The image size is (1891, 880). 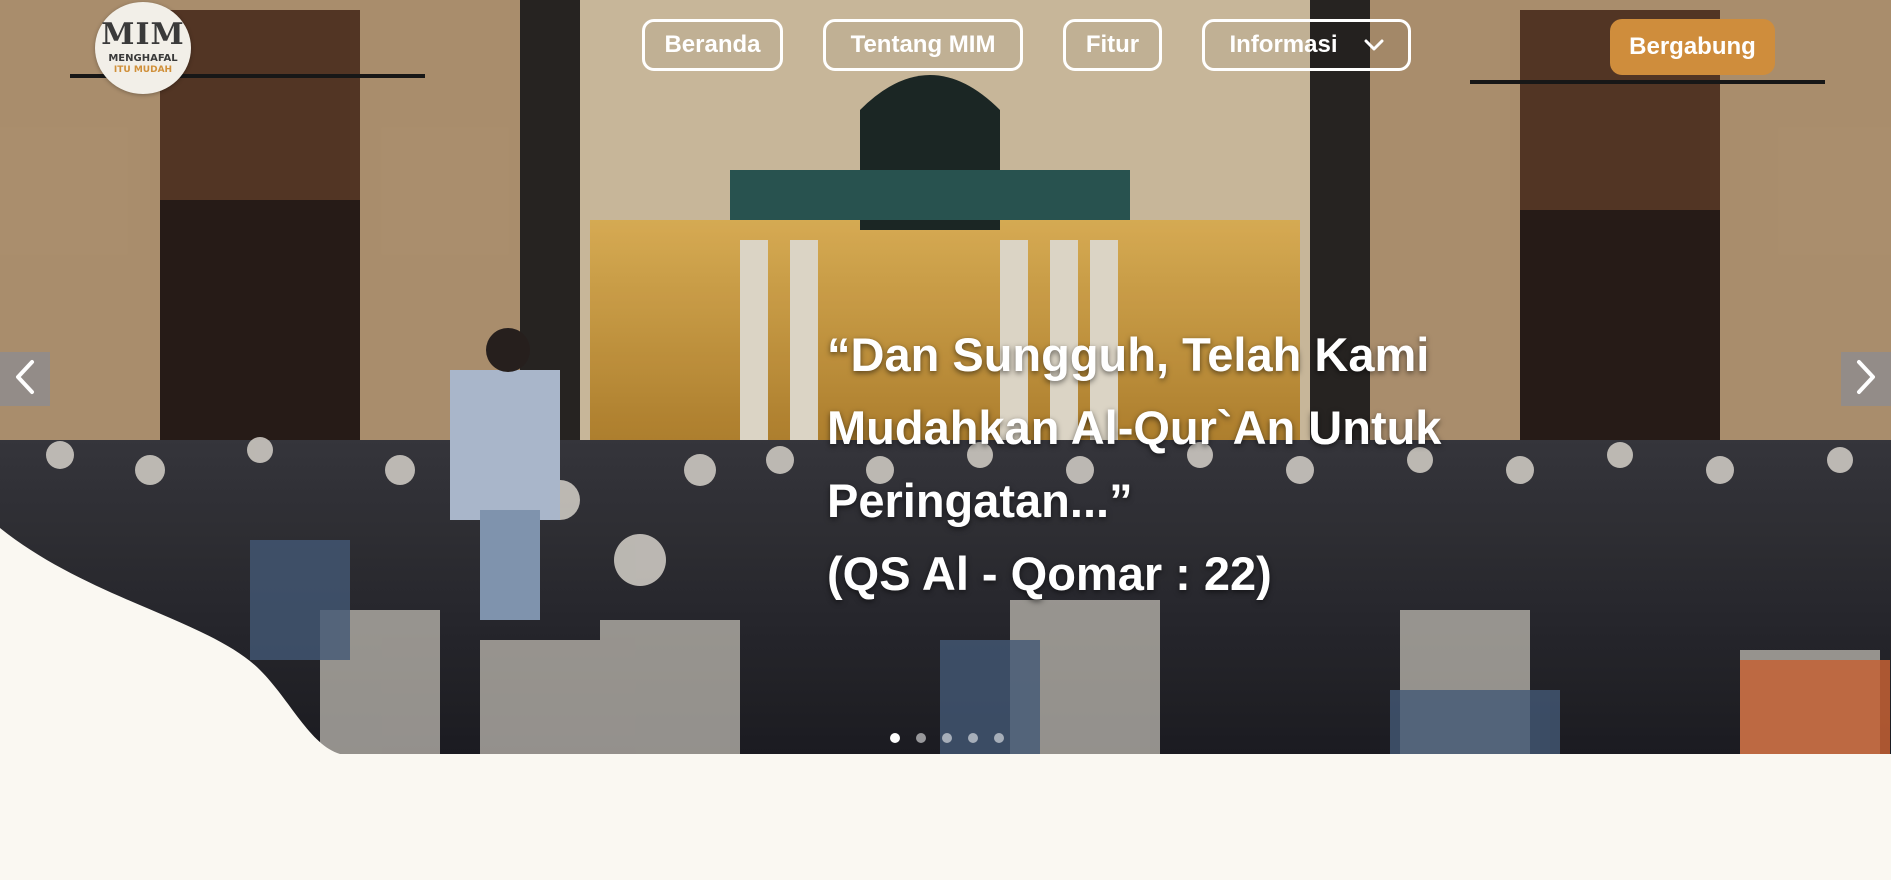 I want to click on carousel-next-button, so click(x=1866, y=379).